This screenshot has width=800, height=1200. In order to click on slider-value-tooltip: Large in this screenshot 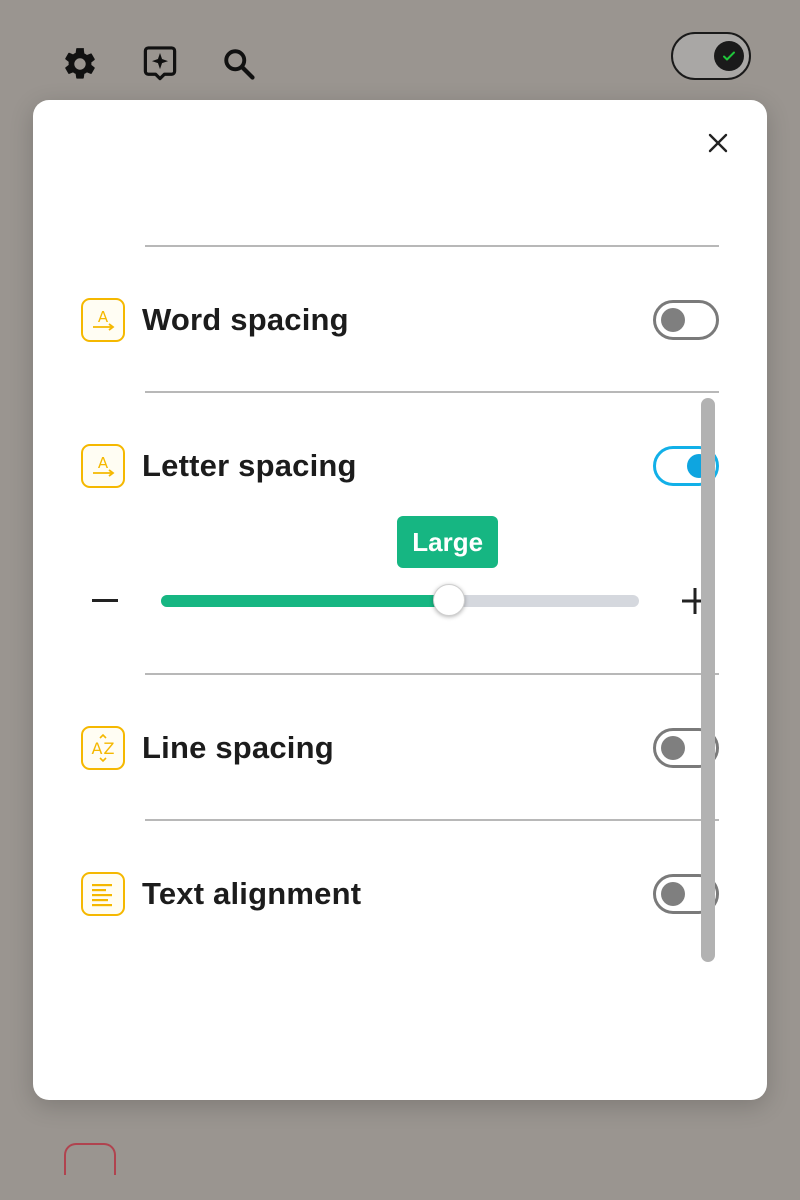, I will do `click(448, 542)`.